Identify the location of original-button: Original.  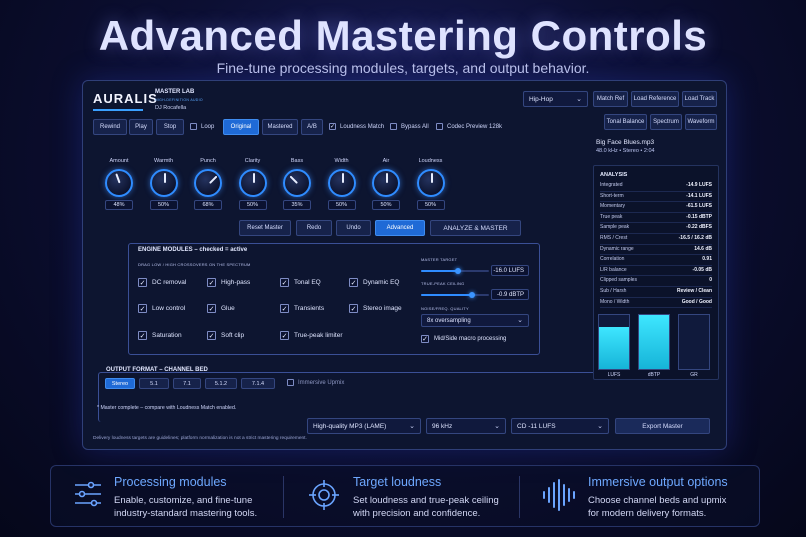
(241, 127).